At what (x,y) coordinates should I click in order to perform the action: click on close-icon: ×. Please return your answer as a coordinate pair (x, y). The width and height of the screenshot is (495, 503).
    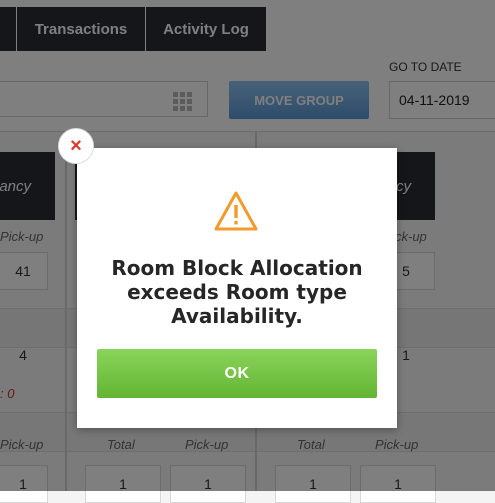
    Looking at the image, I should click on (76, 146).